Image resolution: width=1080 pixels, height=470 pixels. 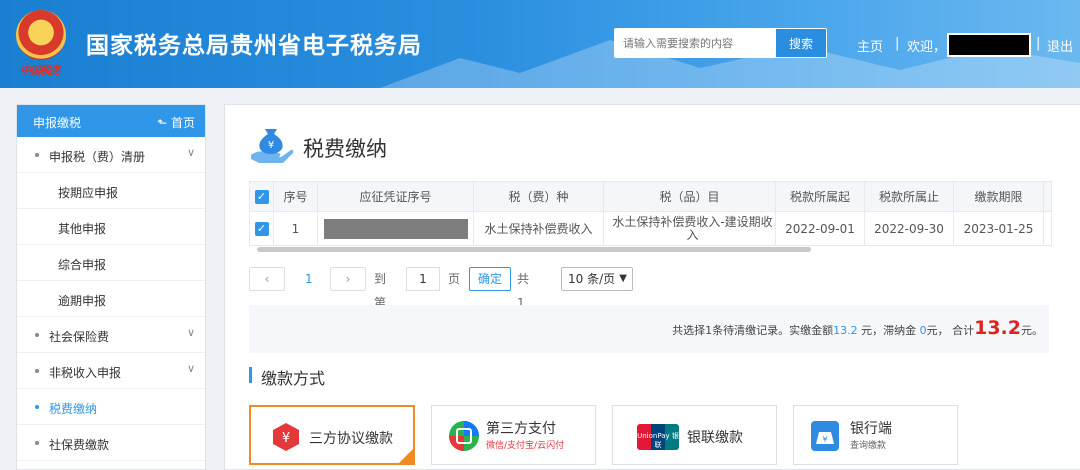 What do you see at coordinates (1032, 330) in the screenshot?
I see `summary-text: 元。` at bounding box center [1032, 330].